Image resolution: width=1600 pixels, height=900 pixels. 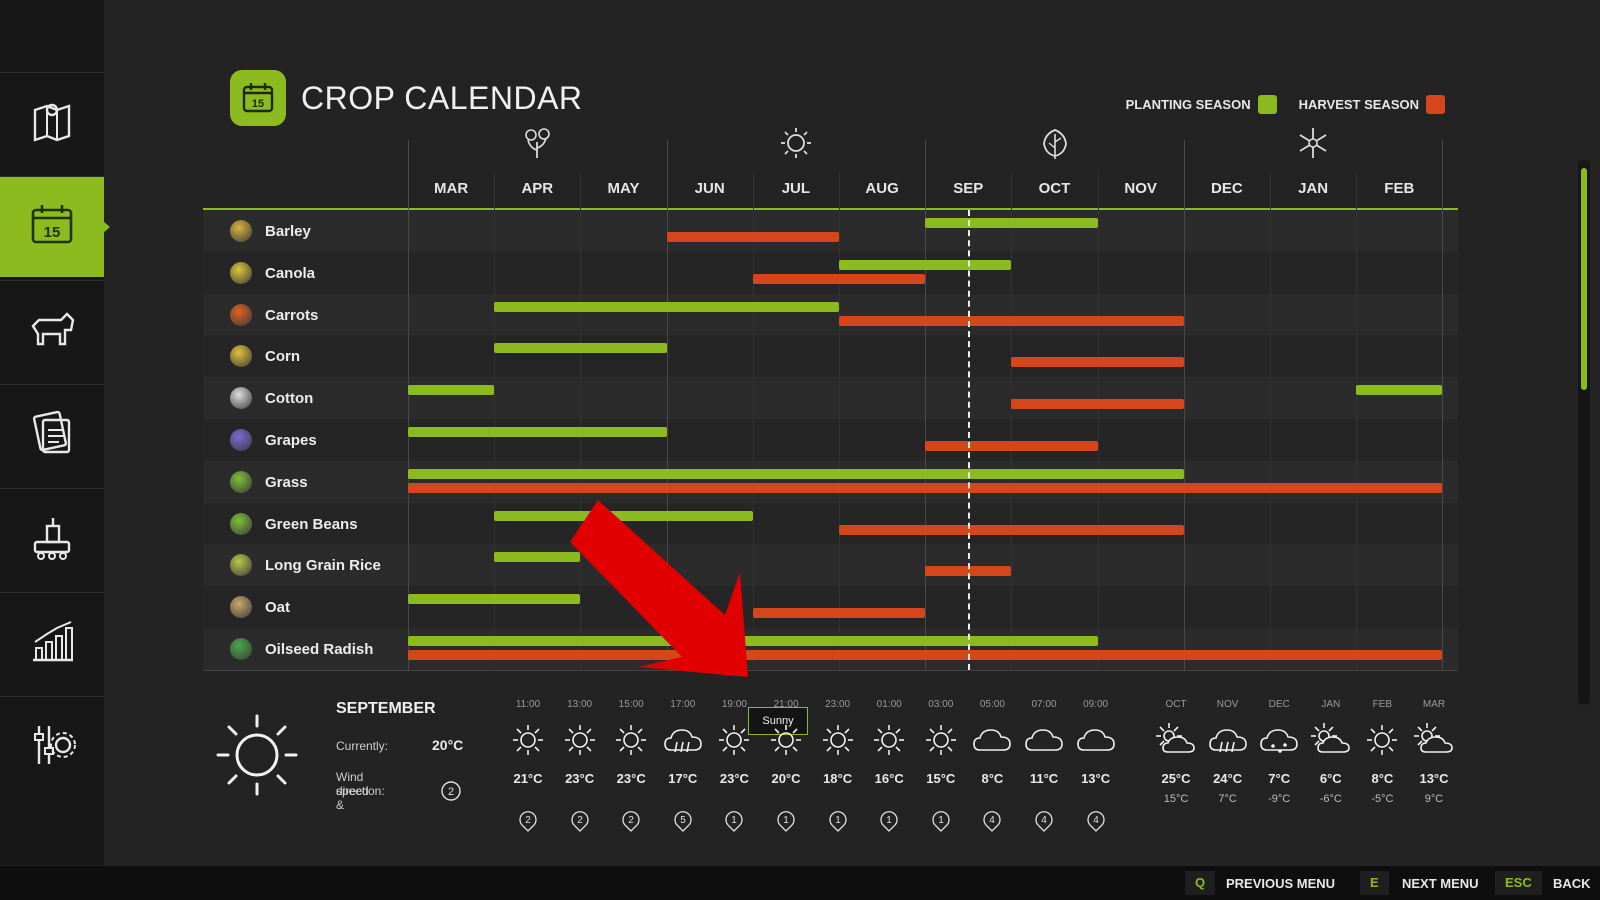 I want to click on crop-name: Oilseed Radish, so click(x=319, y=649).